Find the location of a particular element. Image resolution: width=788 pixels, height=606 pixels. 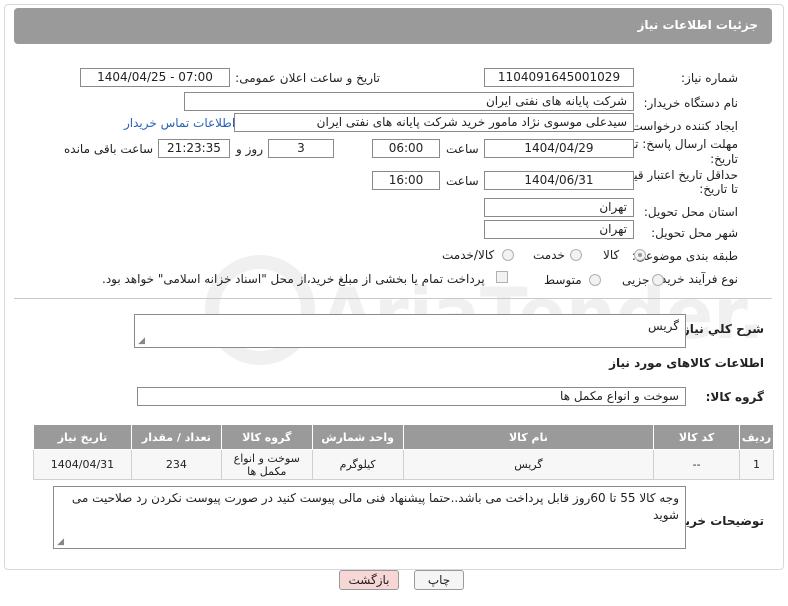

days-label: روز و is located at coordinates (249, 149).